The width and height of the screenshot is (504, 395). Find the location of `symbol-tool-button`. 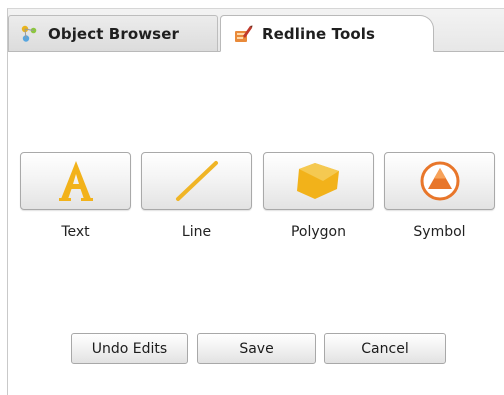

symbol-tool-button is located at coordinates (439, 181).